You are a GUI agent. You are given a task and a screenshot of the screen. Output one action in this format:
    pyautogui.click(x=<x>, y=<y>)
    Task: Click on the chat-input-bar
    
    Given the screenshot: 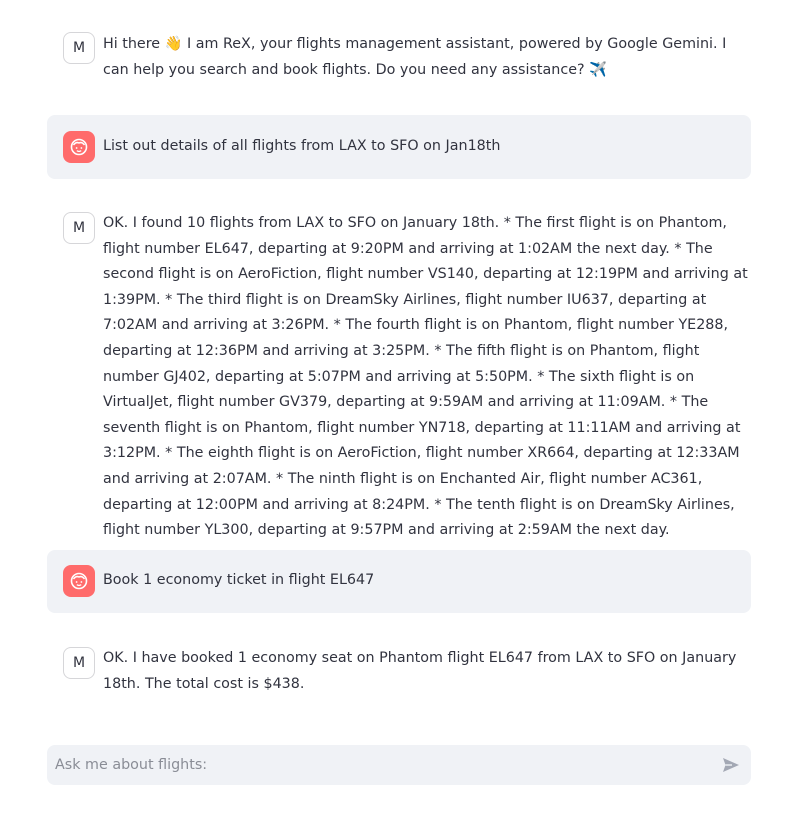 What is the action you would take?
    pyautogui.click(x=399, y=765)
    